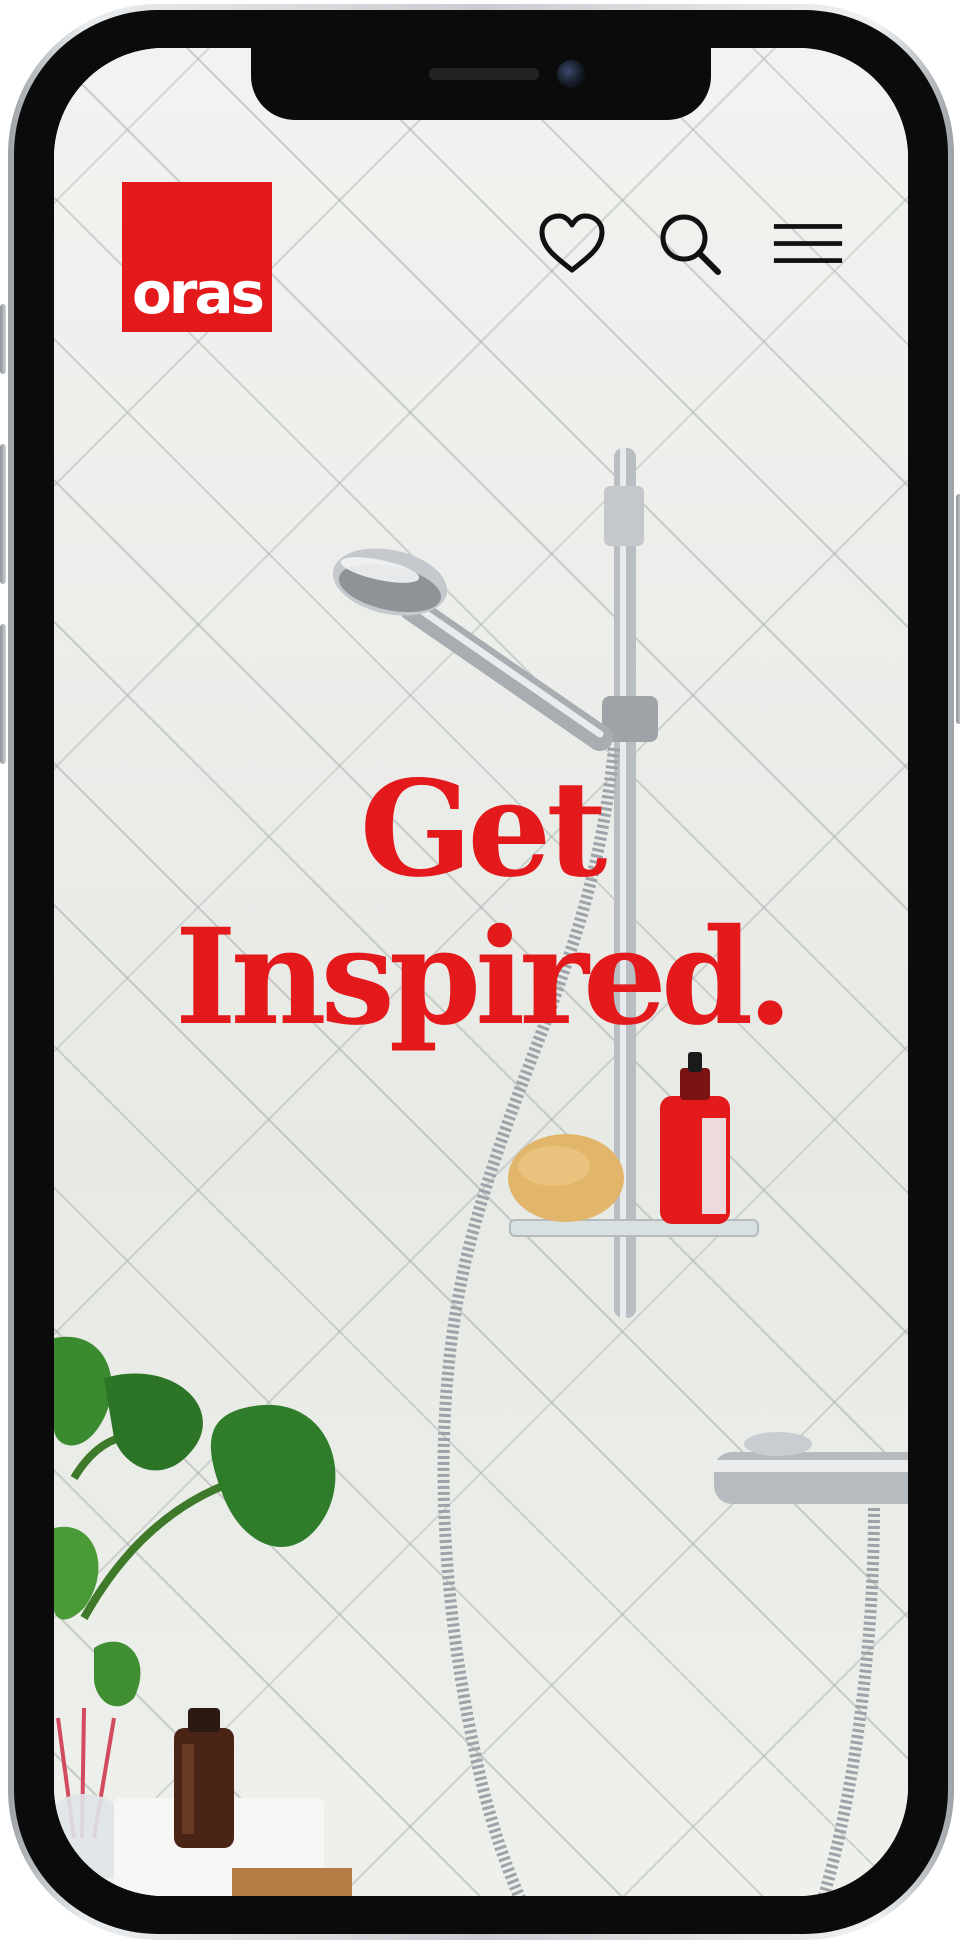  Describe the element at coordinates (3, 339) in the screenshot. I see `mute-switch` at that location.